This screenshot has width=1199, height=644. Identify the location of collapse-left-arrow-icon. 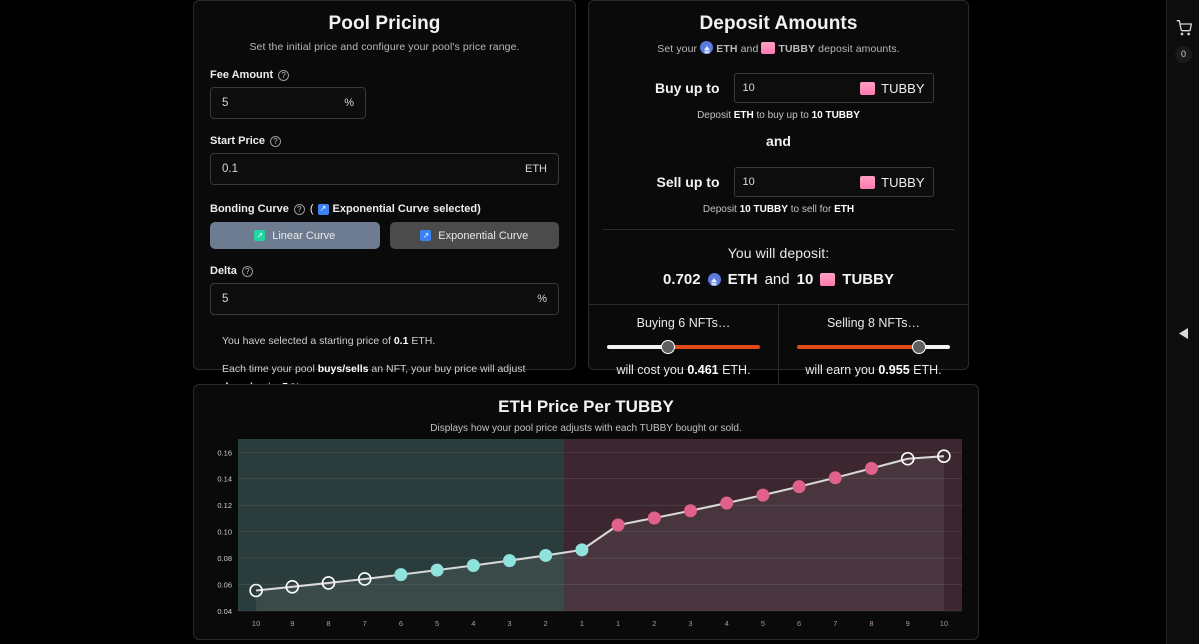
(1183, 333).